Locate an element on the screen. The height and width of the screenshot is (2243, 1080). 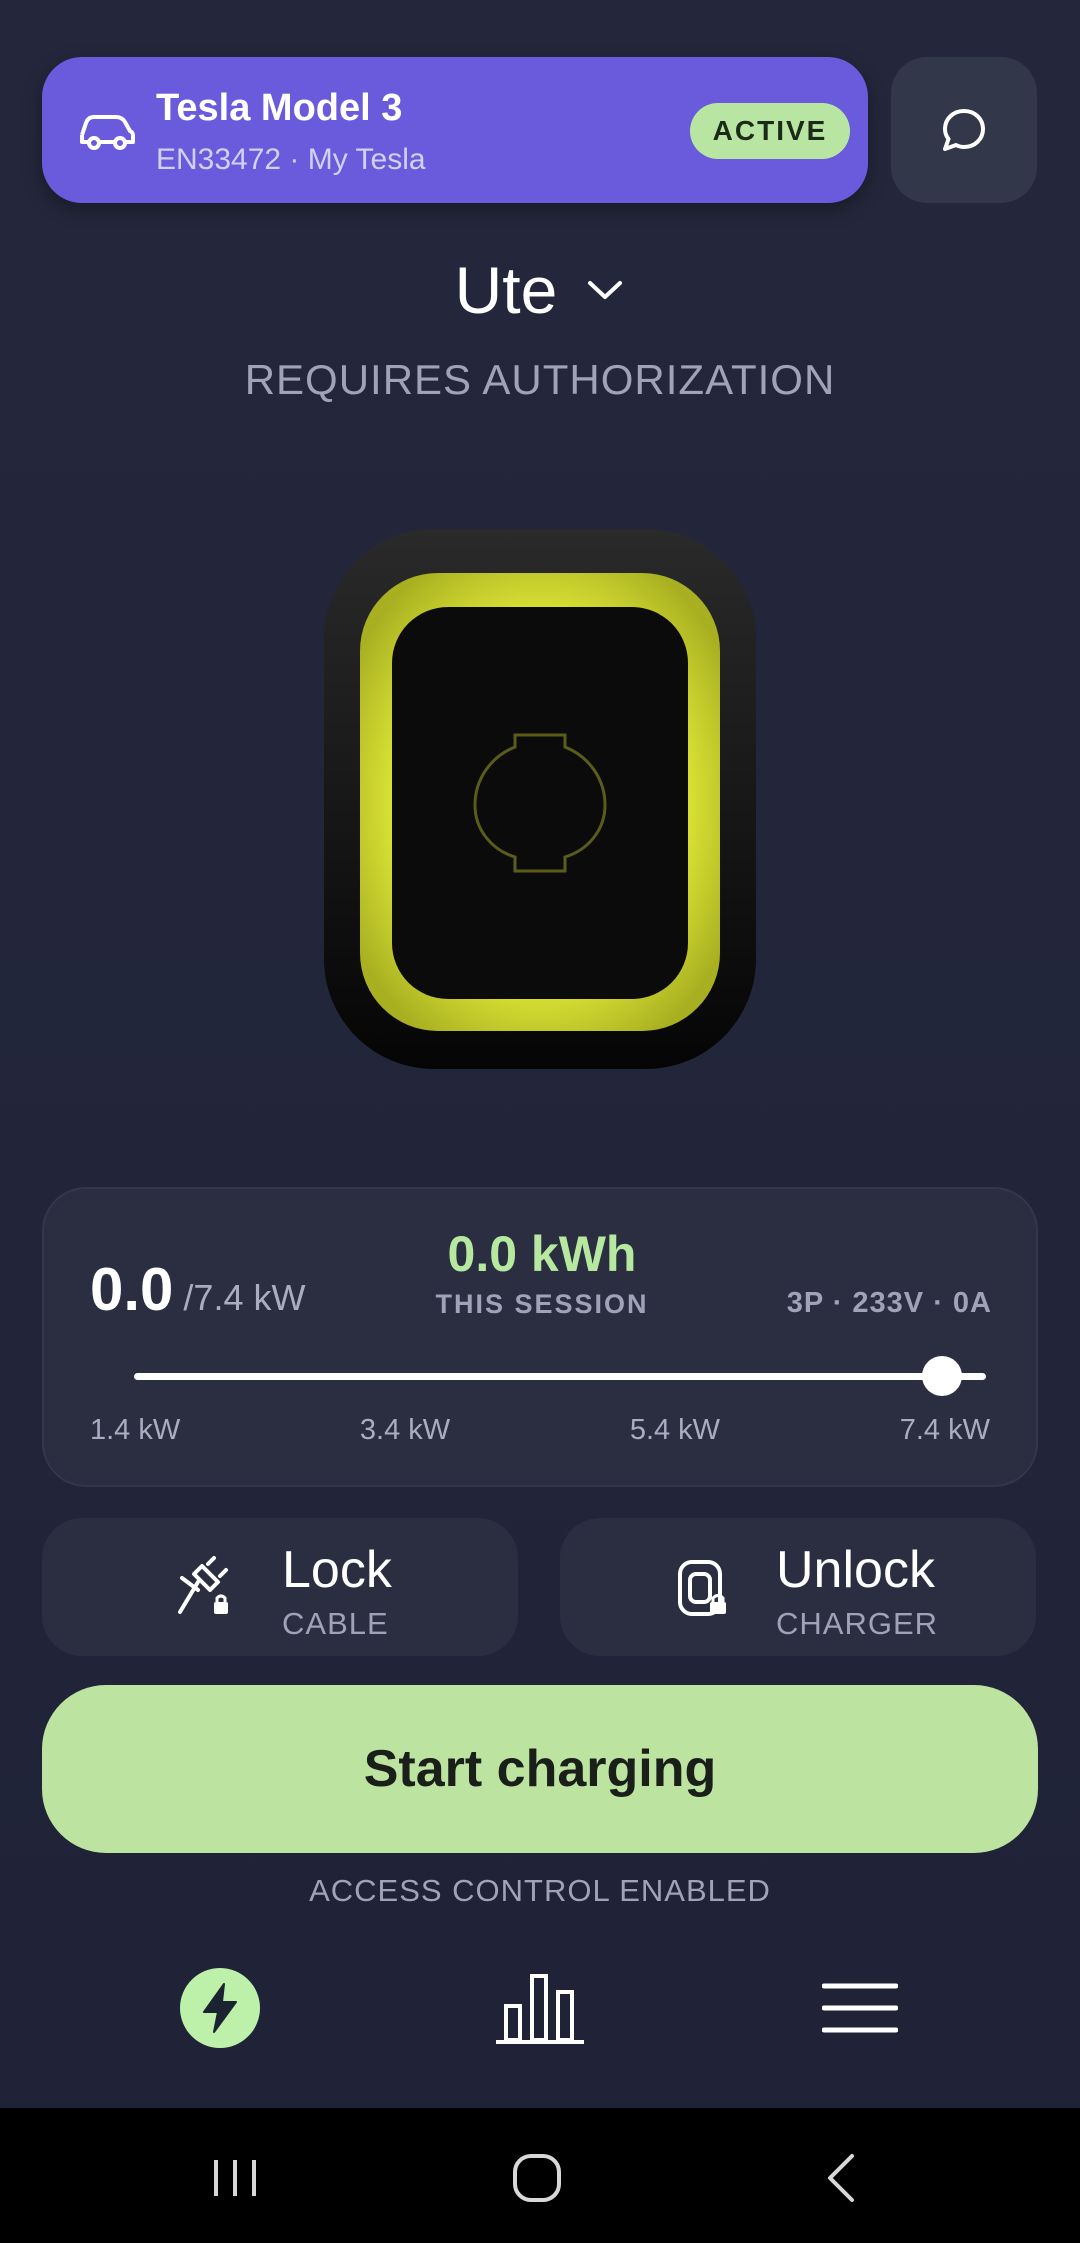
charger-lock-icon is located at coordinates (702, 1588).